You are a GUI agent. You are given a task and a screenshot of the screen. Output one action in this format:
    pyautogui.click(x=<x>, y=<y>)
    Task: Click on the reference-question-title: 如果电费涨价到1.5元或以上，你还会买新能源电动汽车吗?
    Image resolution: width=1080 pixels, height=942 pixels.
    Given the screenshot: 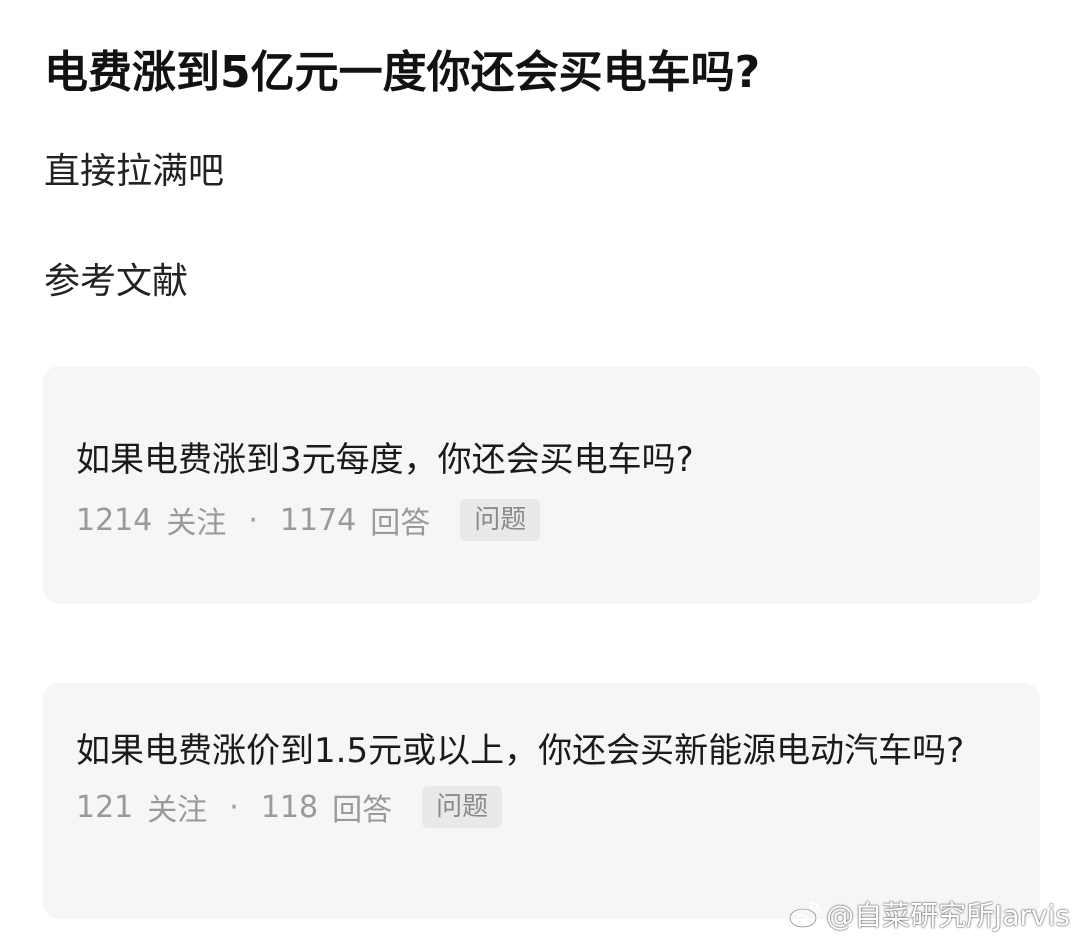 What is the action you would take?
    pyautogui.click(x=543, y=751)
    